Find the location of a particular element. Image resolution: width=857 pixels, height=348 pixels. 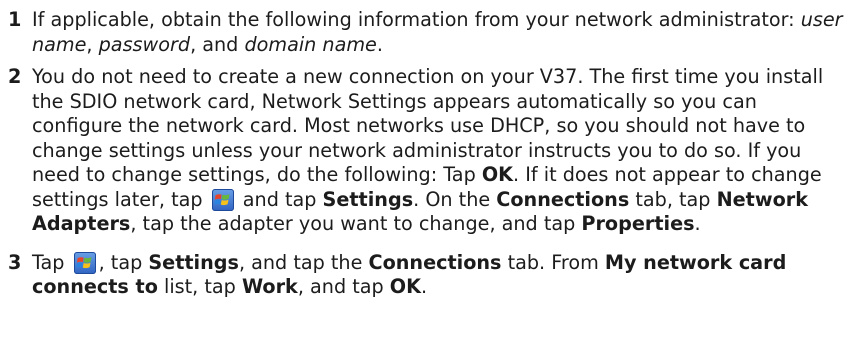

text-run: Tap is located at coordinates (51, 262).